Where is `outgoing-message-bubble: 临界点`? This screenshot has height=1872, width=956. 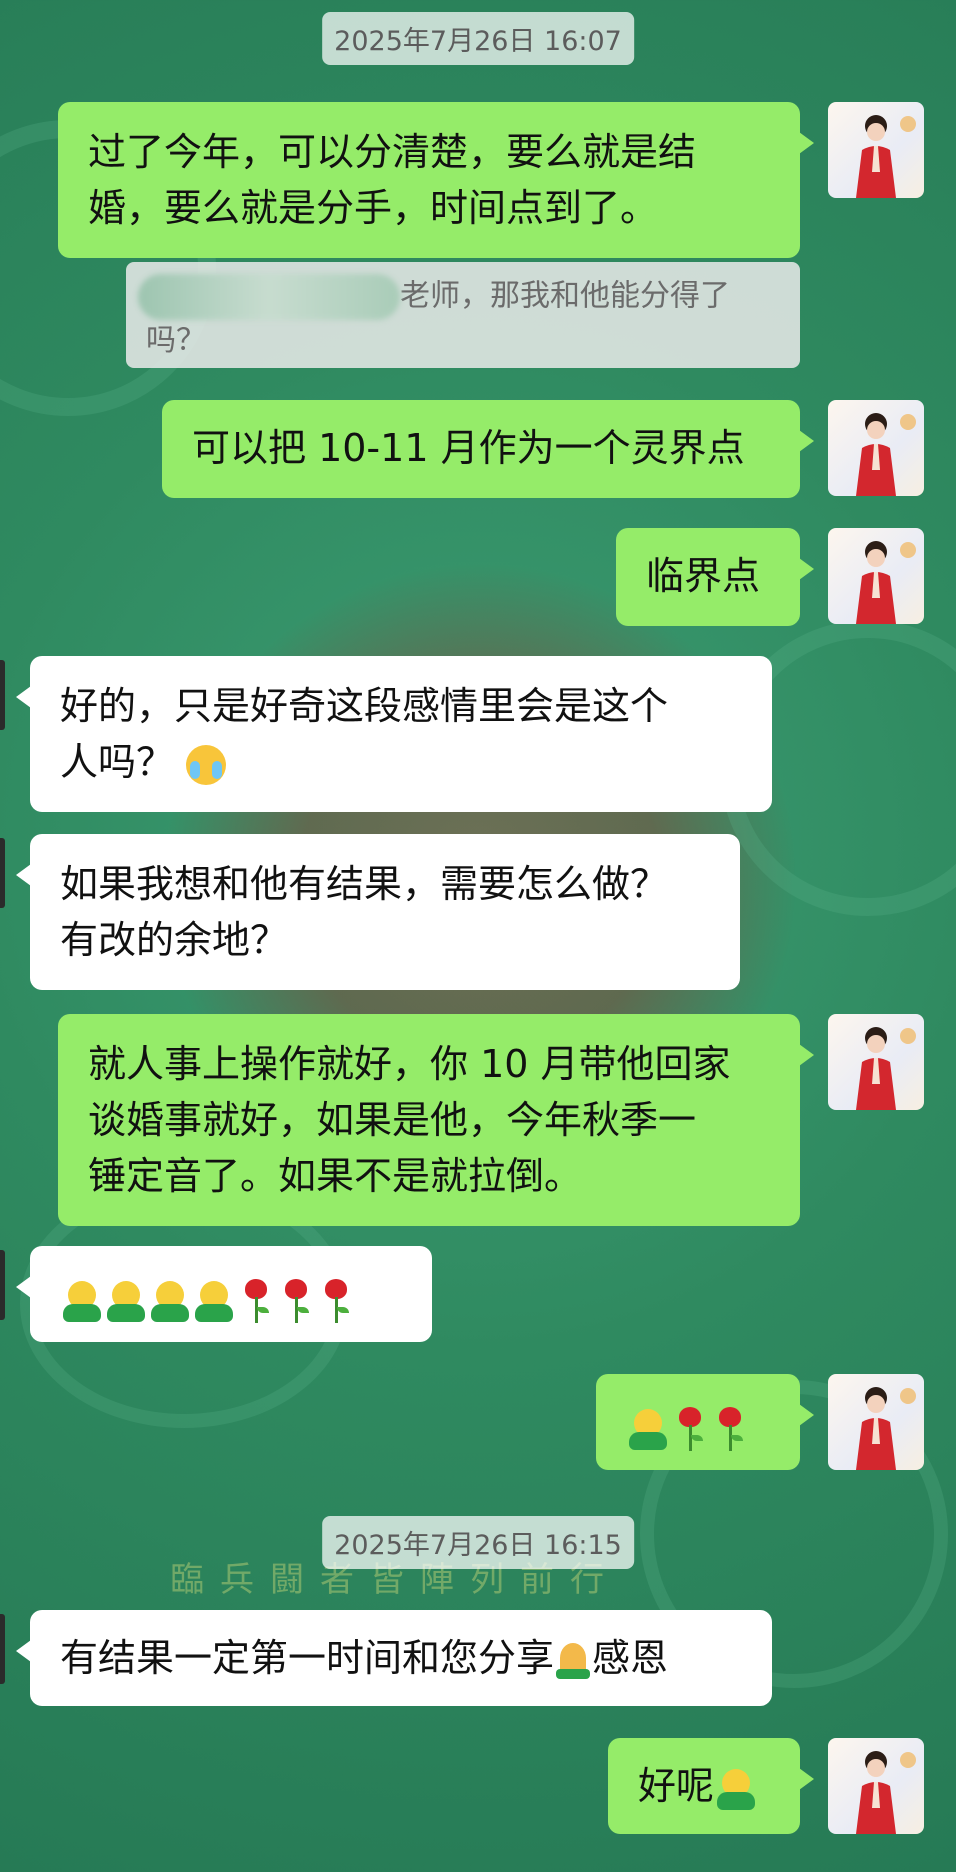
outgoing-message-bubble: 临界点 is located at coordinates (715, 577).